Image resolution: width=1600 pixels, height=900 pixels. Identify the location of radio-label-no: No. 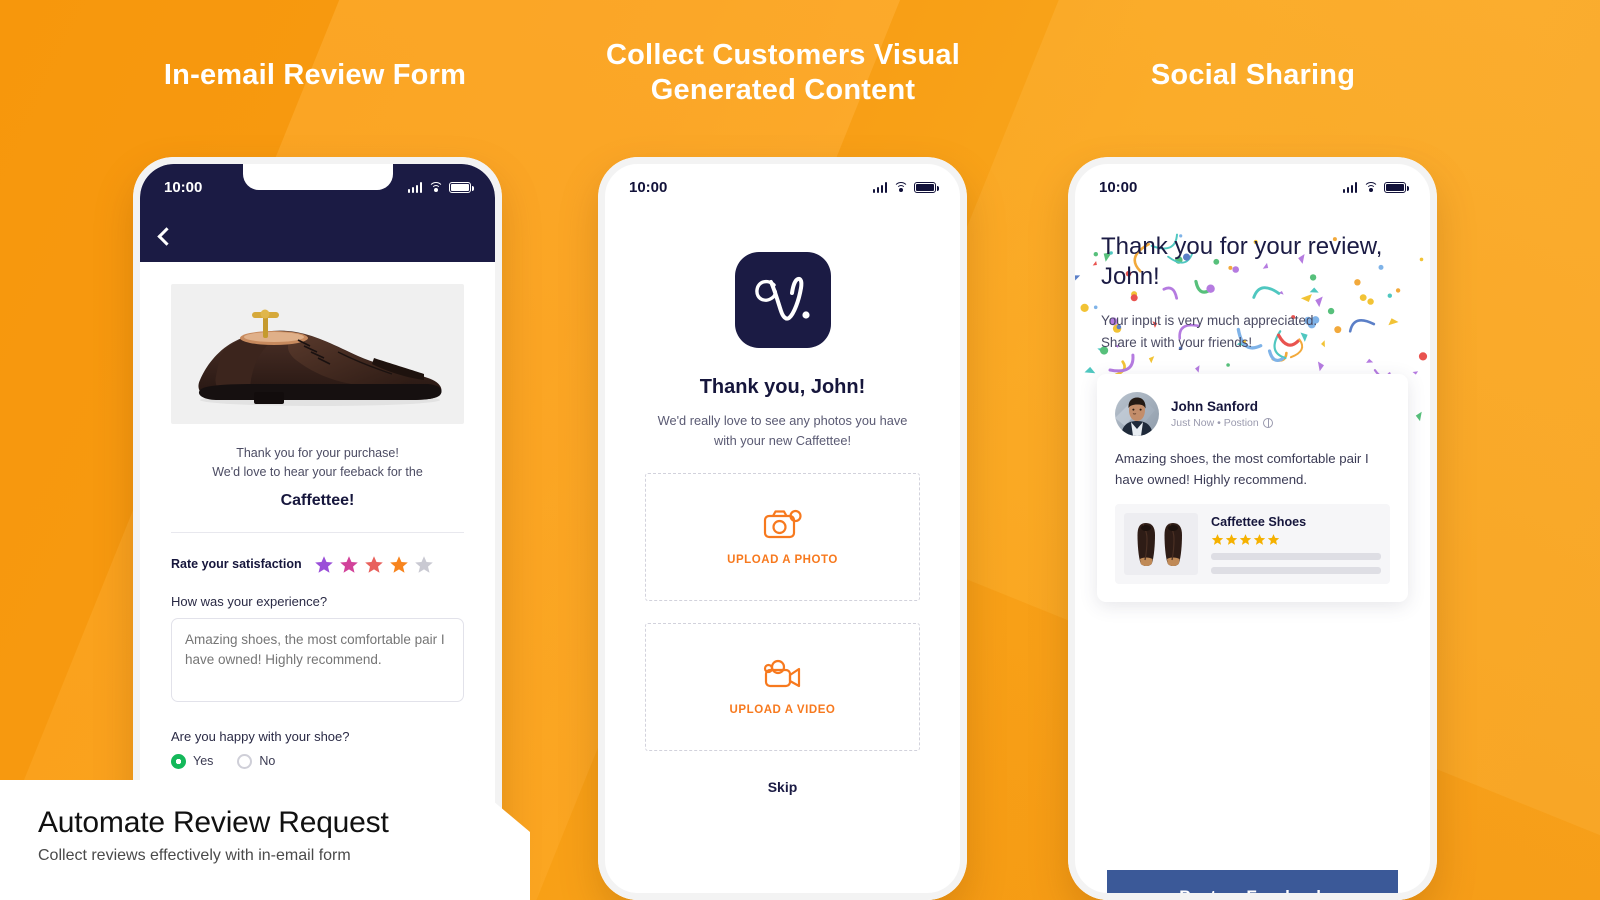
(267, 761).